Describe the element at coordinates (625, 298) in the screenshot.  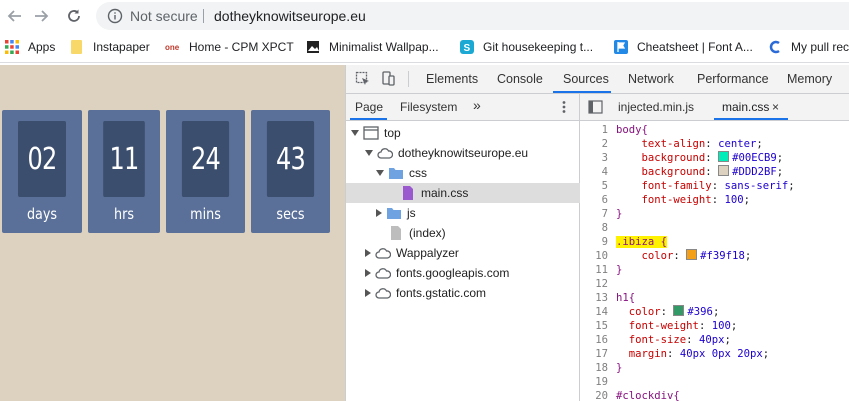
I see `code-token: h1{` at that location.